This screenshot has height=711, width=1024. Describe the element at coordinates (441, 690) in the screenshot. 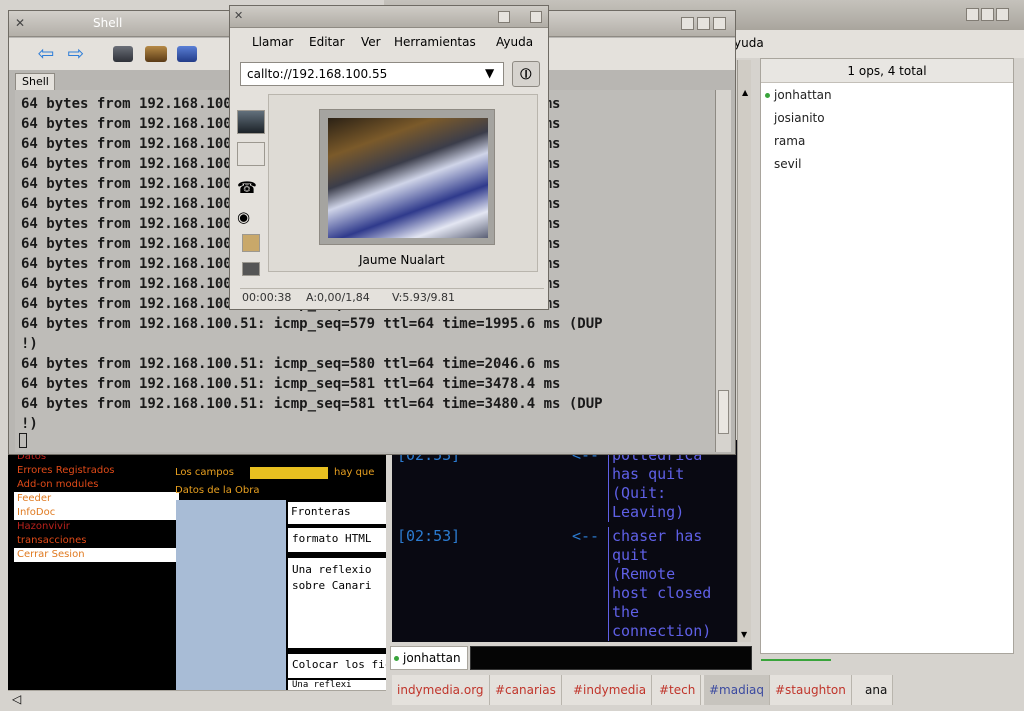

I see `tab-indymedia-org: indymedia.org` at that location.